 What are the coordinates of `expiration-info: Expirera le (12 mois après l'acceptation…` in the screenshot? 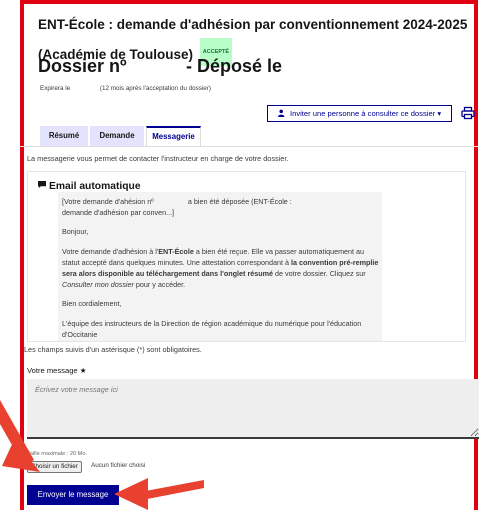 It's located at (125, 88).